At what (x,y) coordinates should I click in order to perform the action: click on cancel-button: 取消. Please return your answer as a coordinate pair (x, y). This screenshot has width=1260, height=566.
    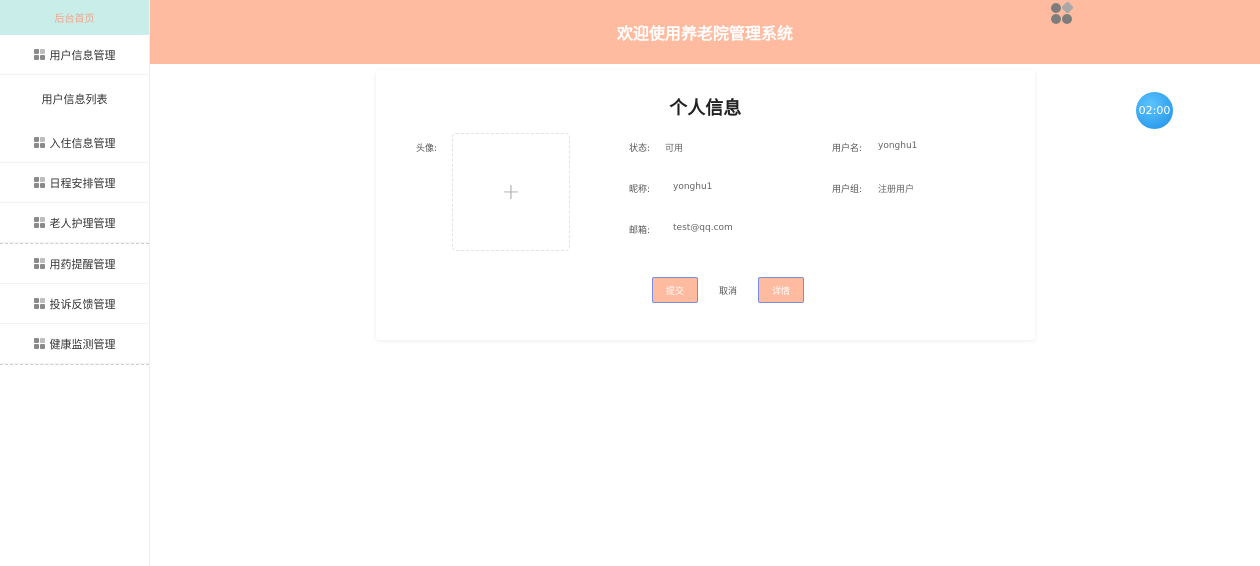
    Looking at the image, I should click on (728, 290).